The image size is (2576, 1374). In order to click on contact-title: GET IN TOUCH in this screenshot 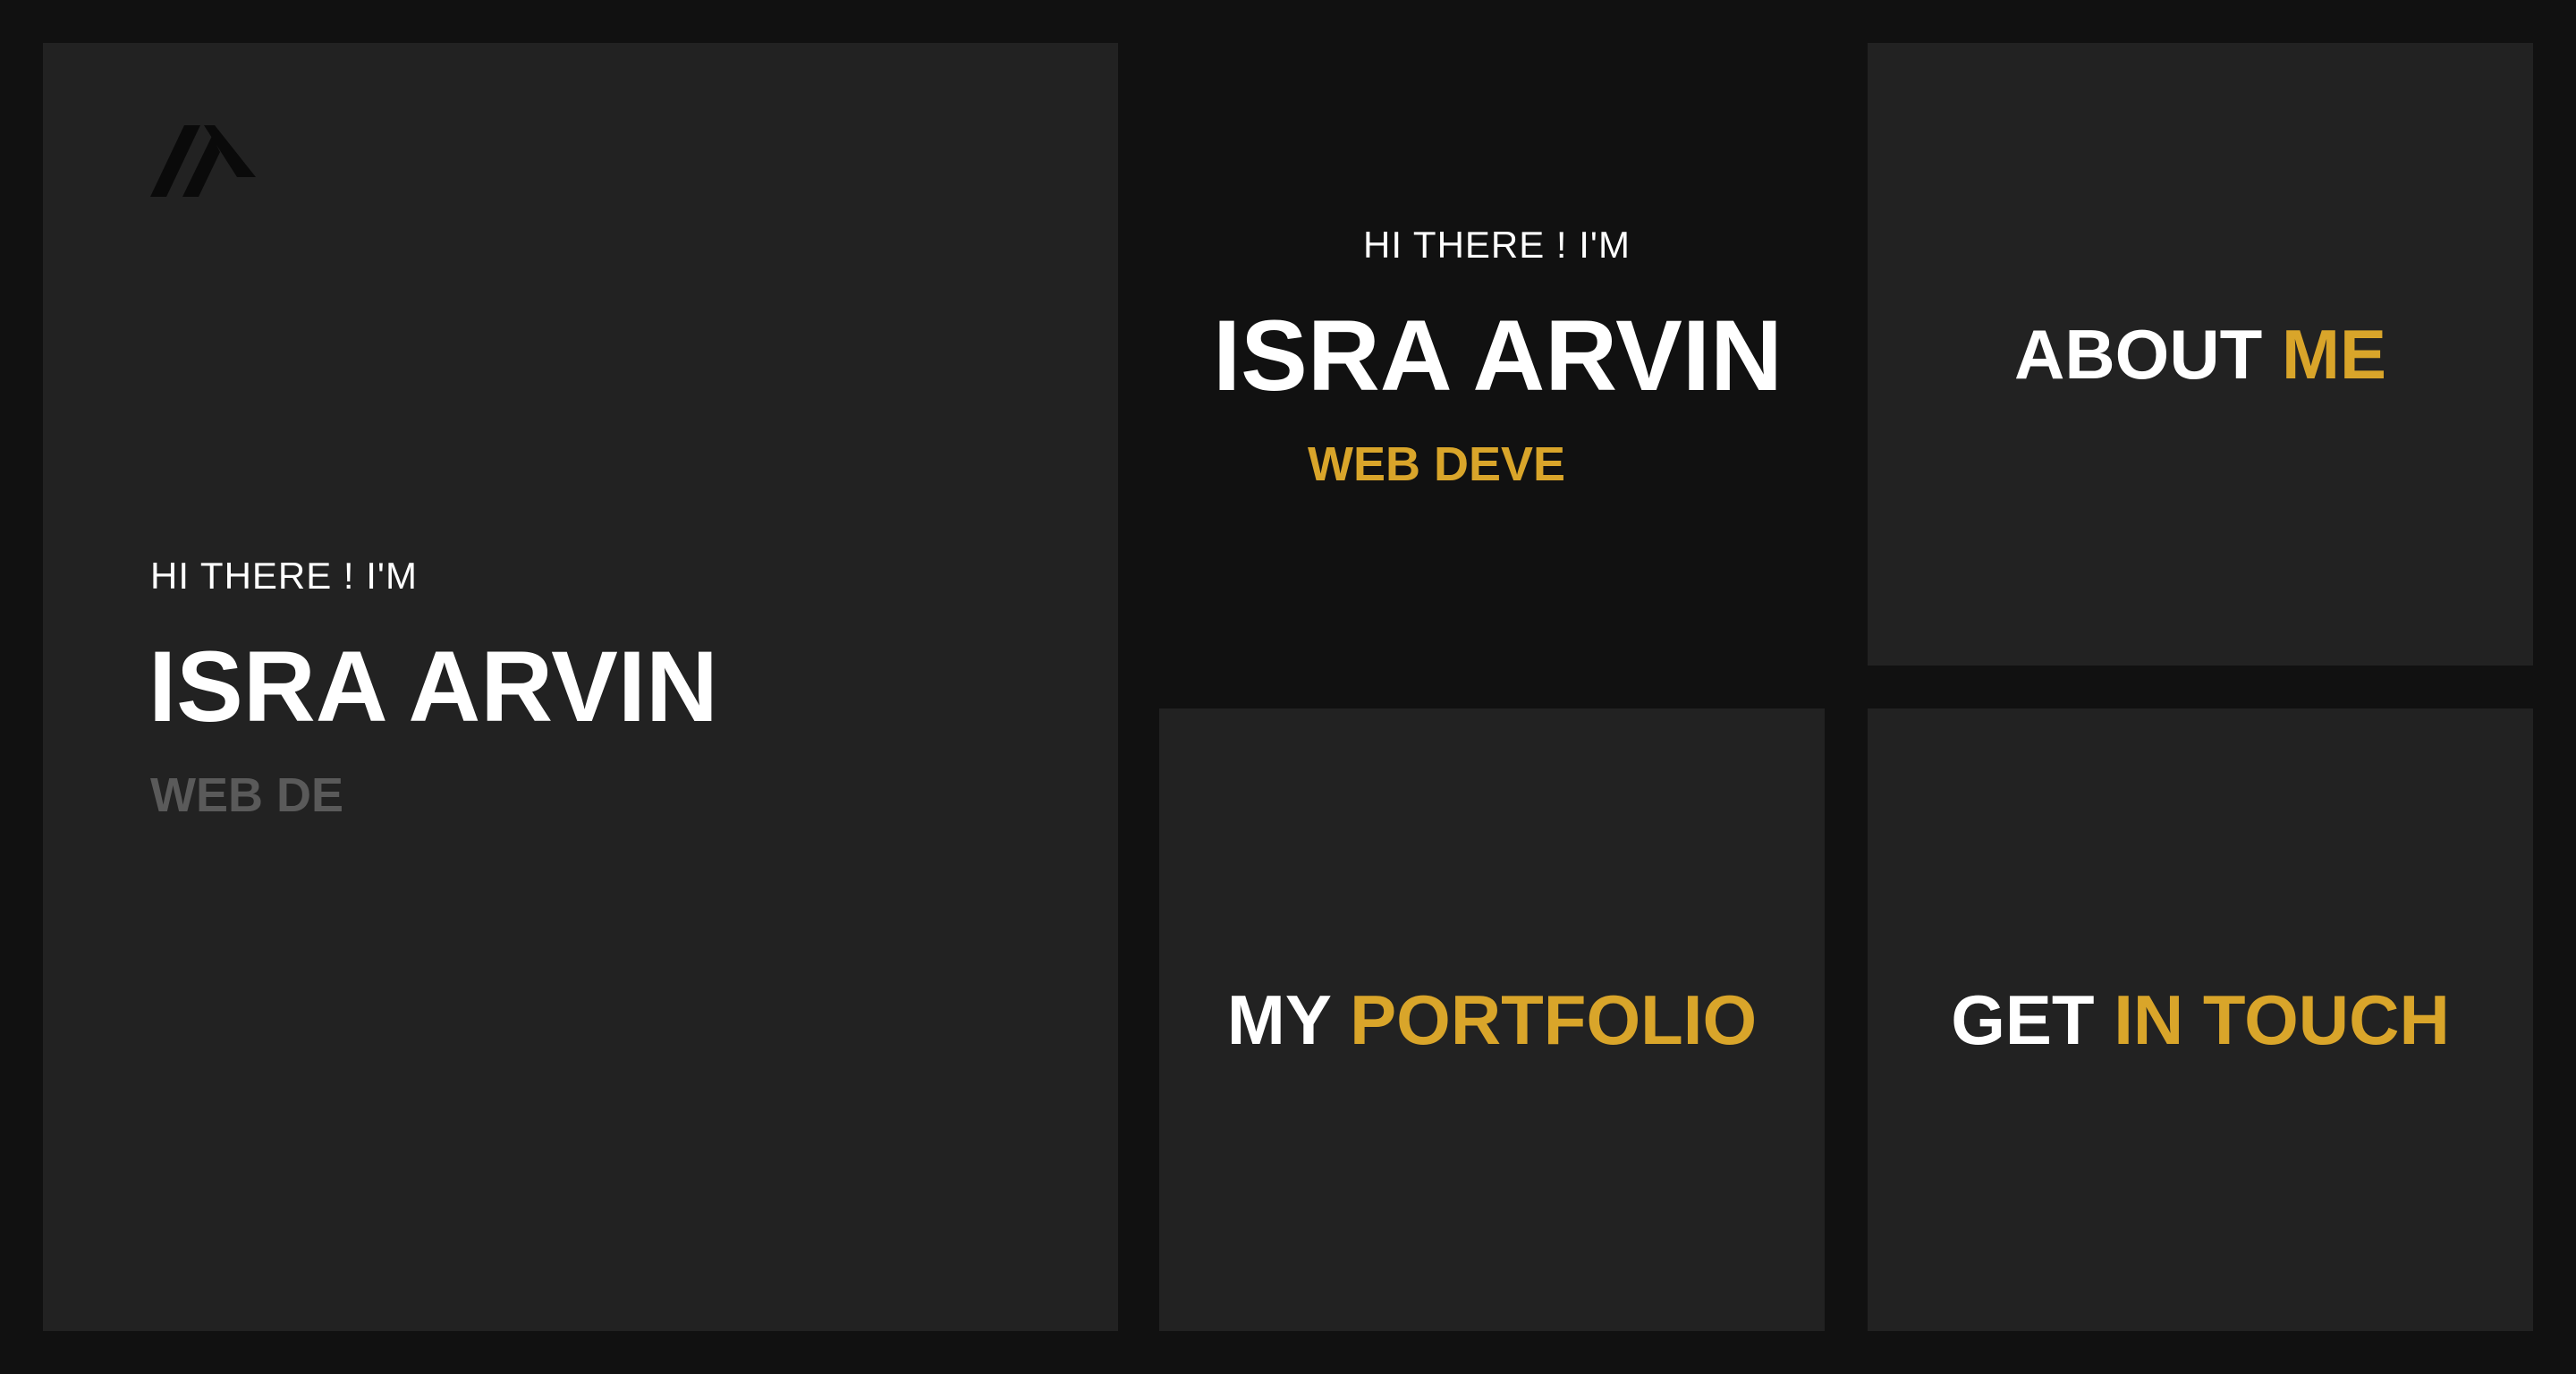, I will do `click(2200, 1020)`.